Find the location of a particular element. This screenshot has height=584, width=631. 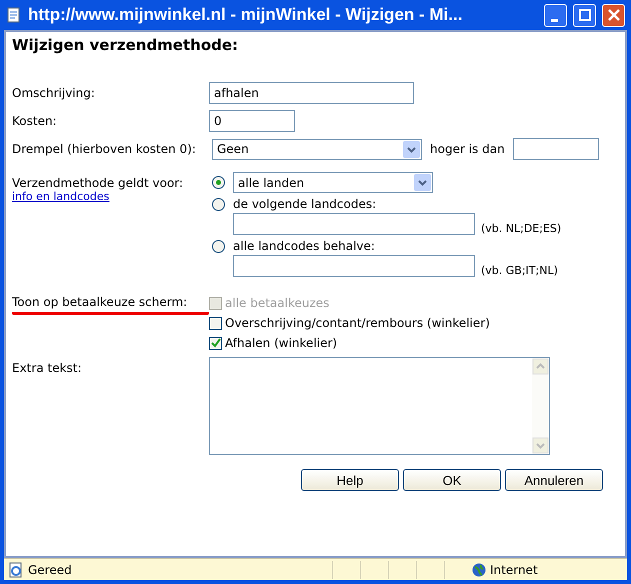

radio-label: de volgende landcodes: is located at coordinates (304, 204).